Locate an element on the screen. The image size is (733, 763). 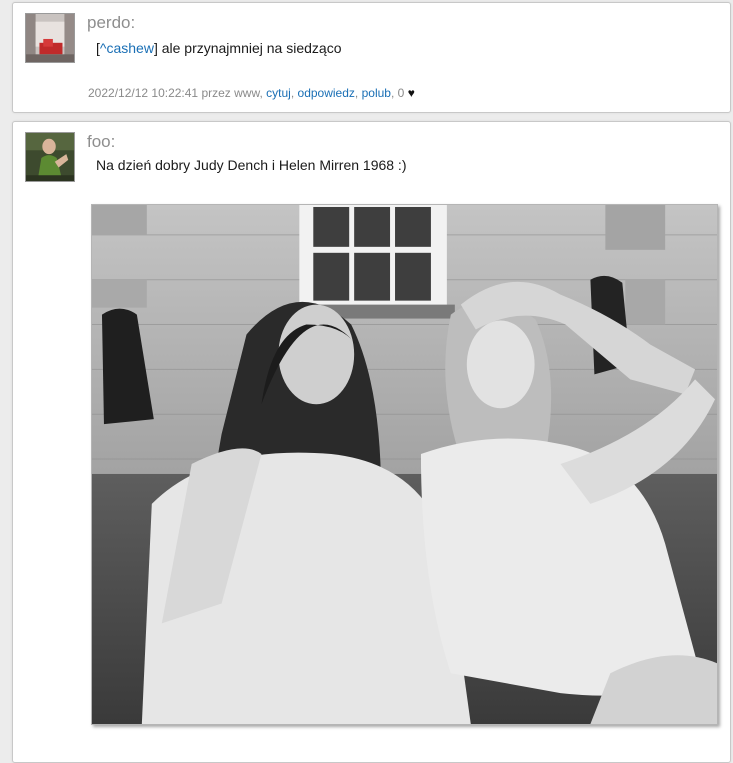
comment-text: [^cashew] ale przynajmniej na siedząco is located at coordinates (218, 48).